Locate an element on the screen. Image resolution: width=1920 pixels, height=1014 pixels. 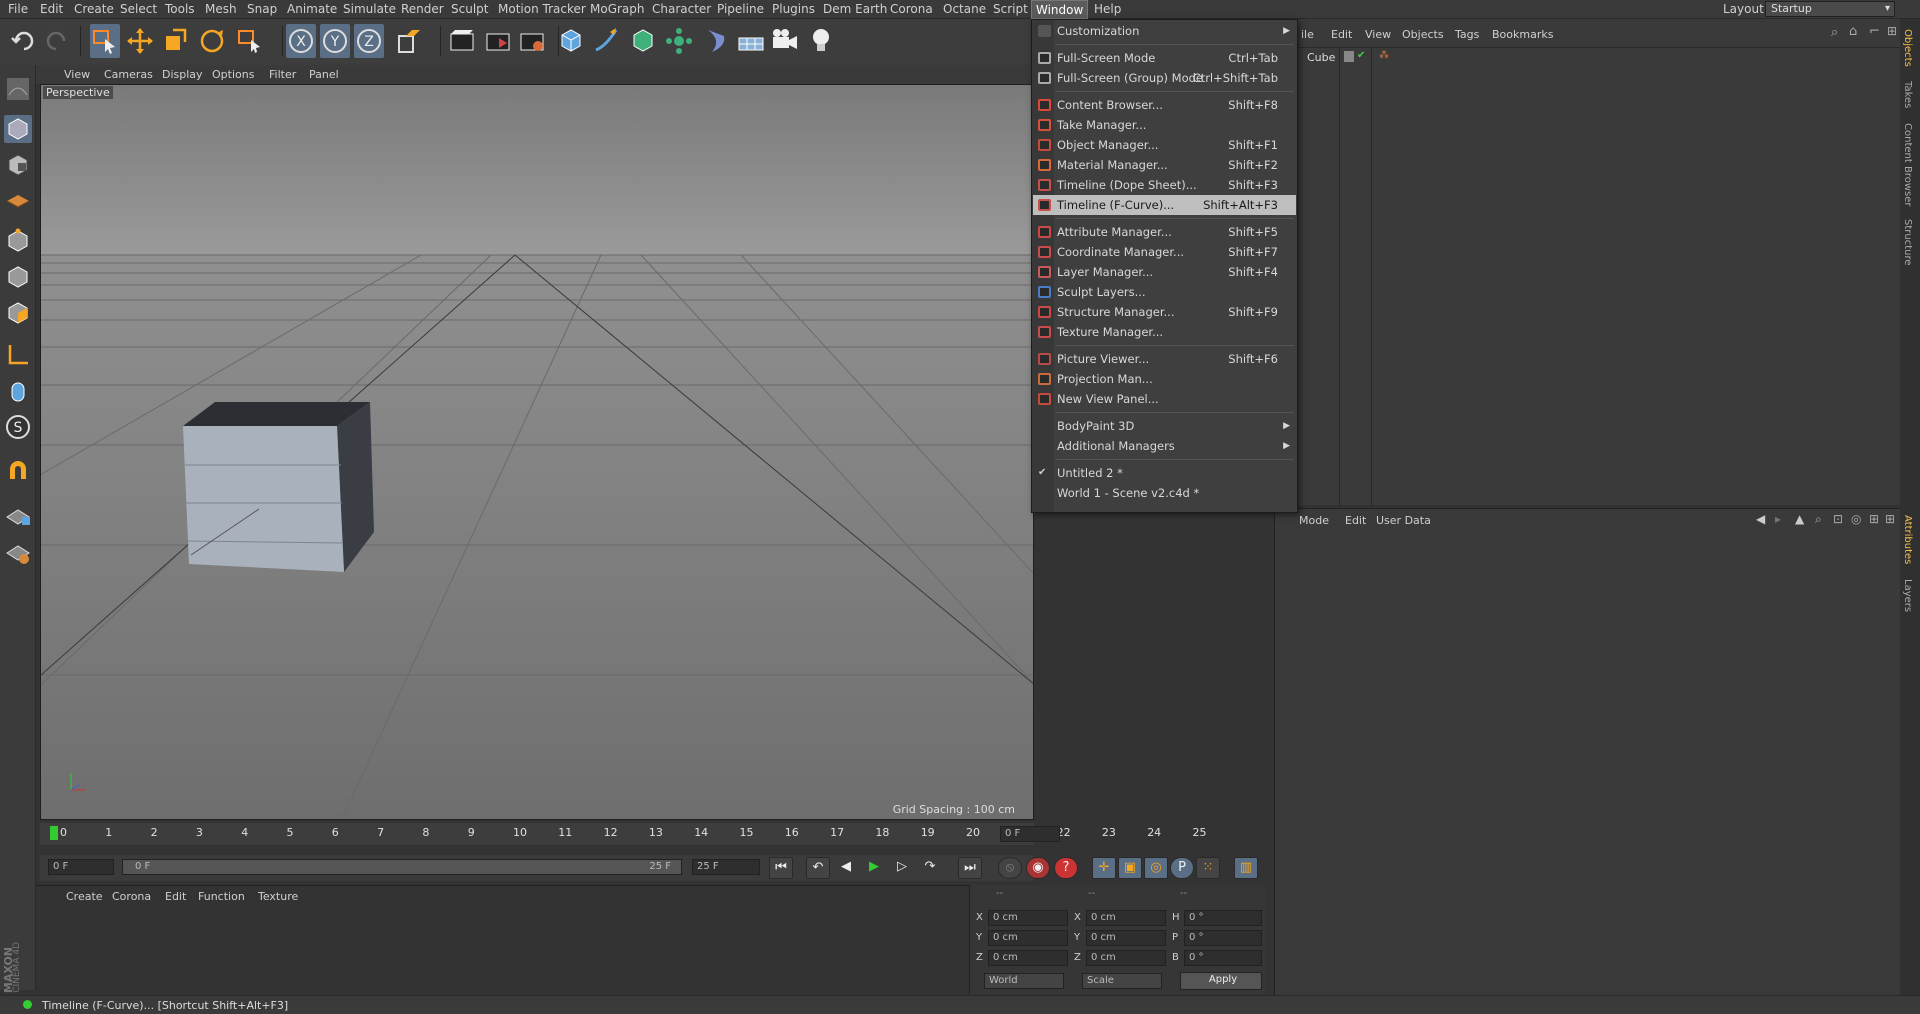
autokeying-icon: ? is located at coordinates (1066, 868).